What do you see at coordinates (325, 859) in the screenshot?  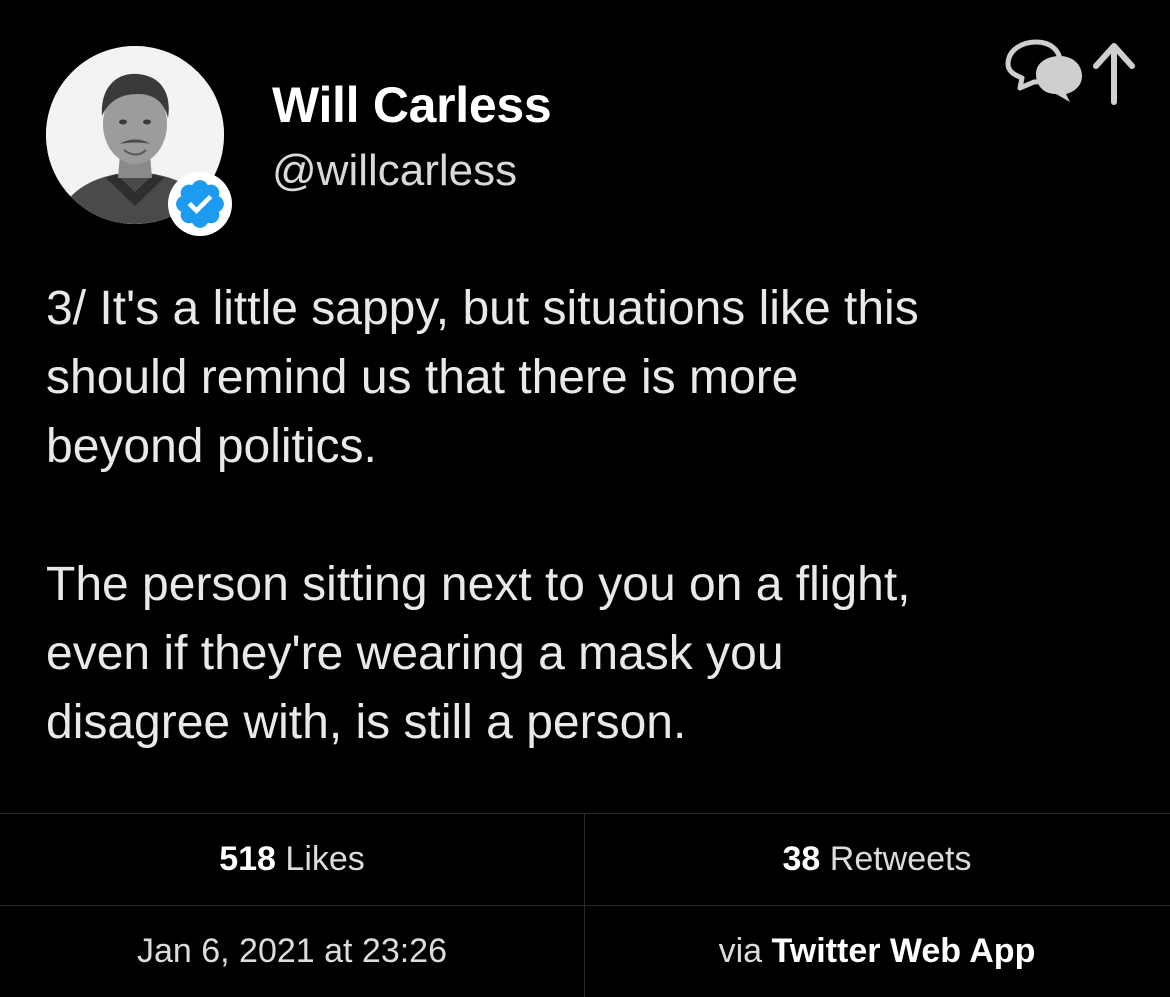 I see `likes-label: Likes` at bounding box center [325, 859].